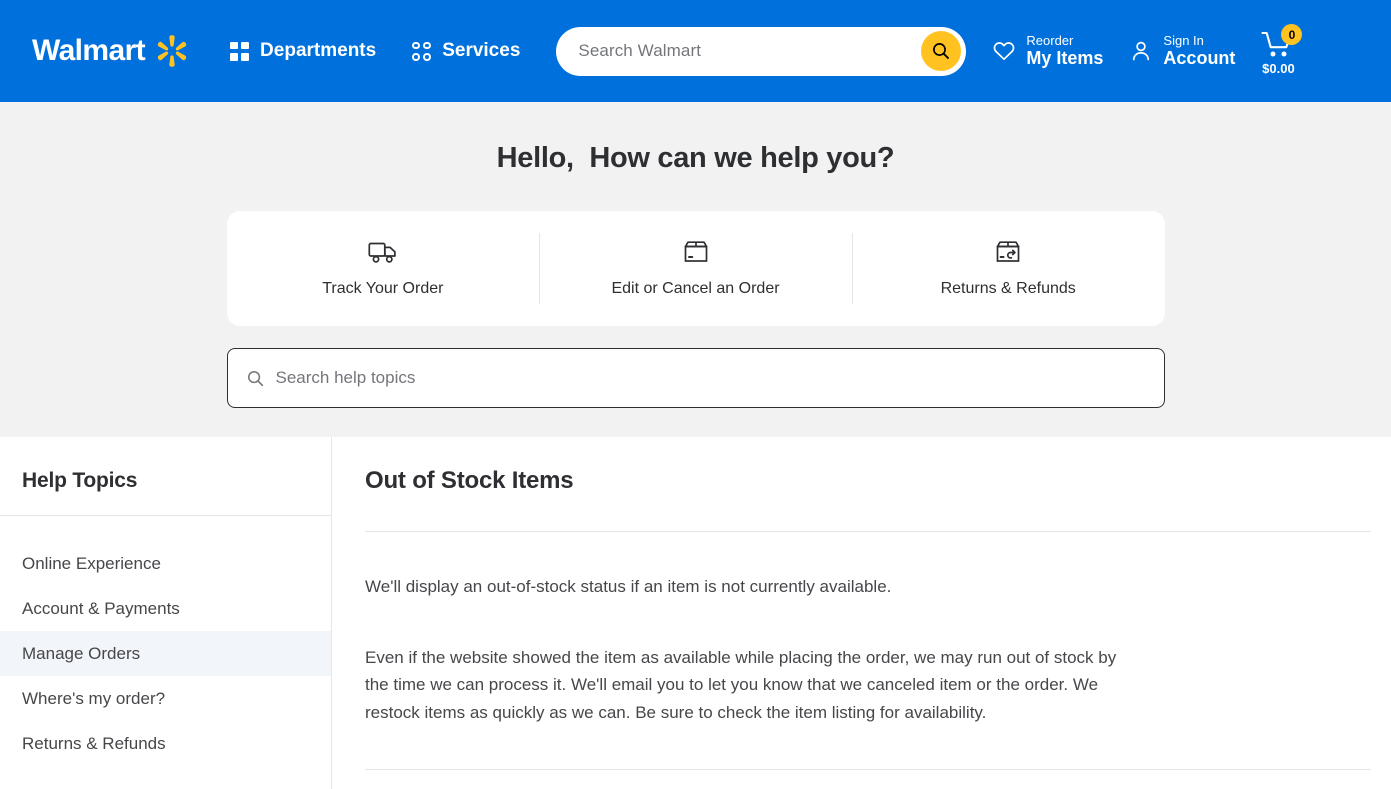 The image size is (1391, 789). I want to click on reorder-label: Reorder, so click(1050, 40).